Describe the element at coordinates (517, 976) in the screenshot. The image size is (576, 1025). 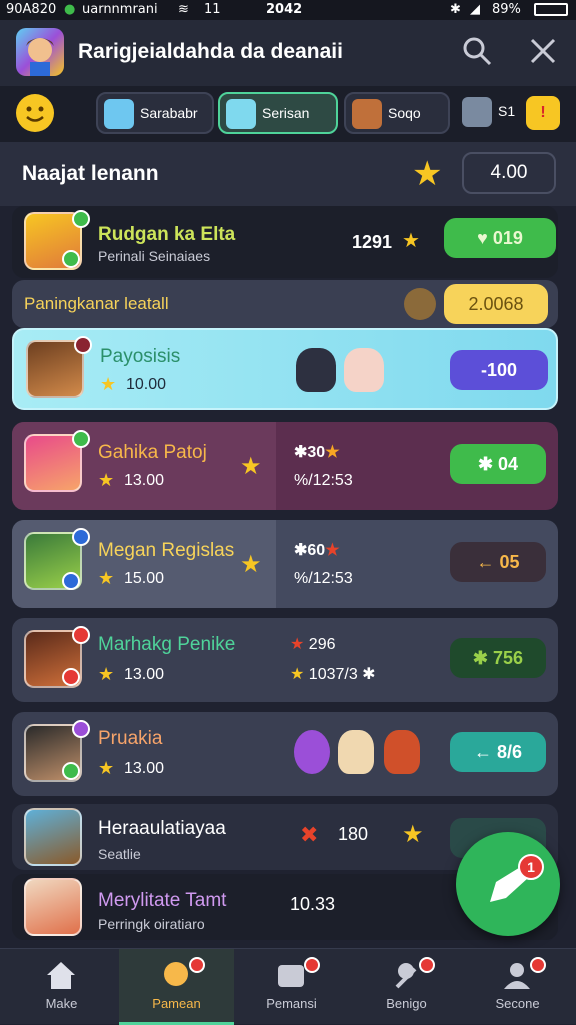
I see `profile-icon` at that location.